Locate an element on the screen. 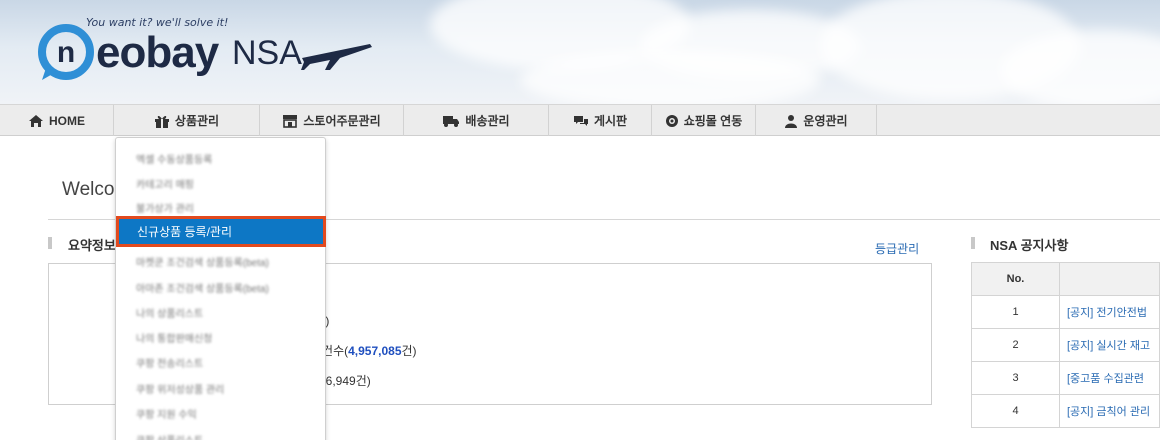 The height and width of the screenshot is (440, 1160). notice-no: 3 is located at coordinates (1015, 378).